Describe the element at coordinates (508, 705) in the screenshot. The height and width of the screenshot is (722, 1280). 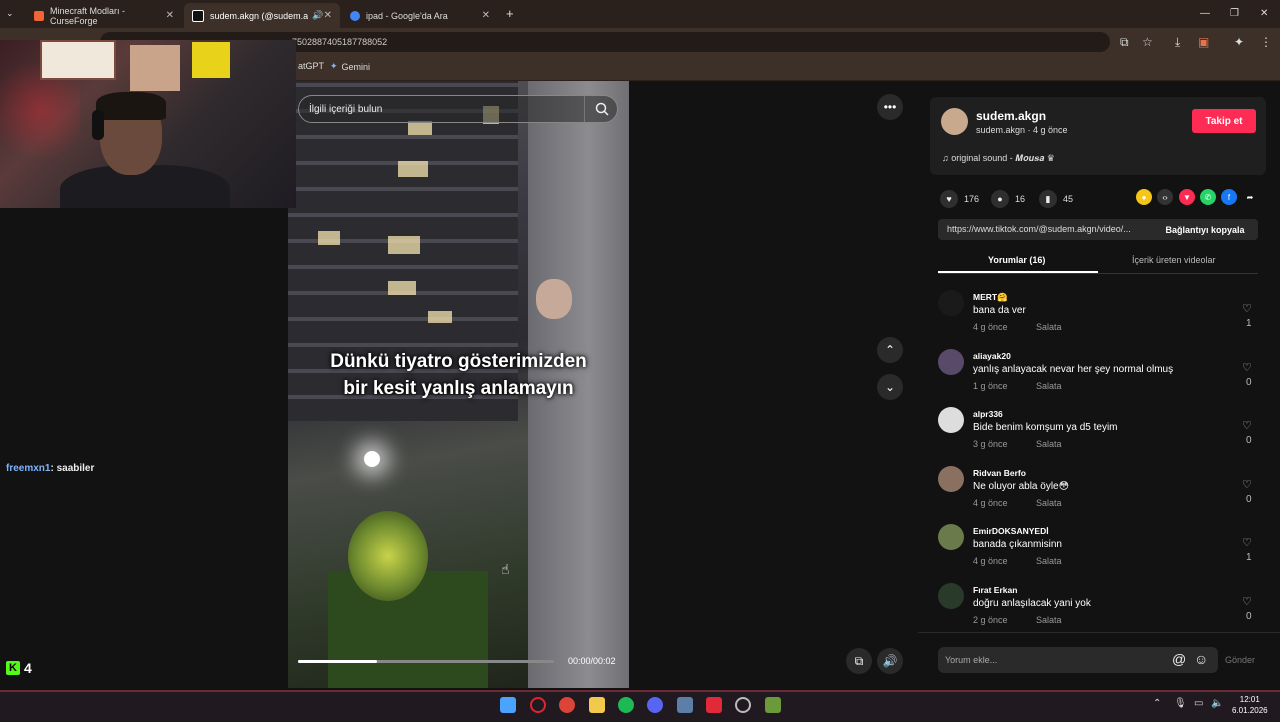
I see `windows-start-icon` at that location.